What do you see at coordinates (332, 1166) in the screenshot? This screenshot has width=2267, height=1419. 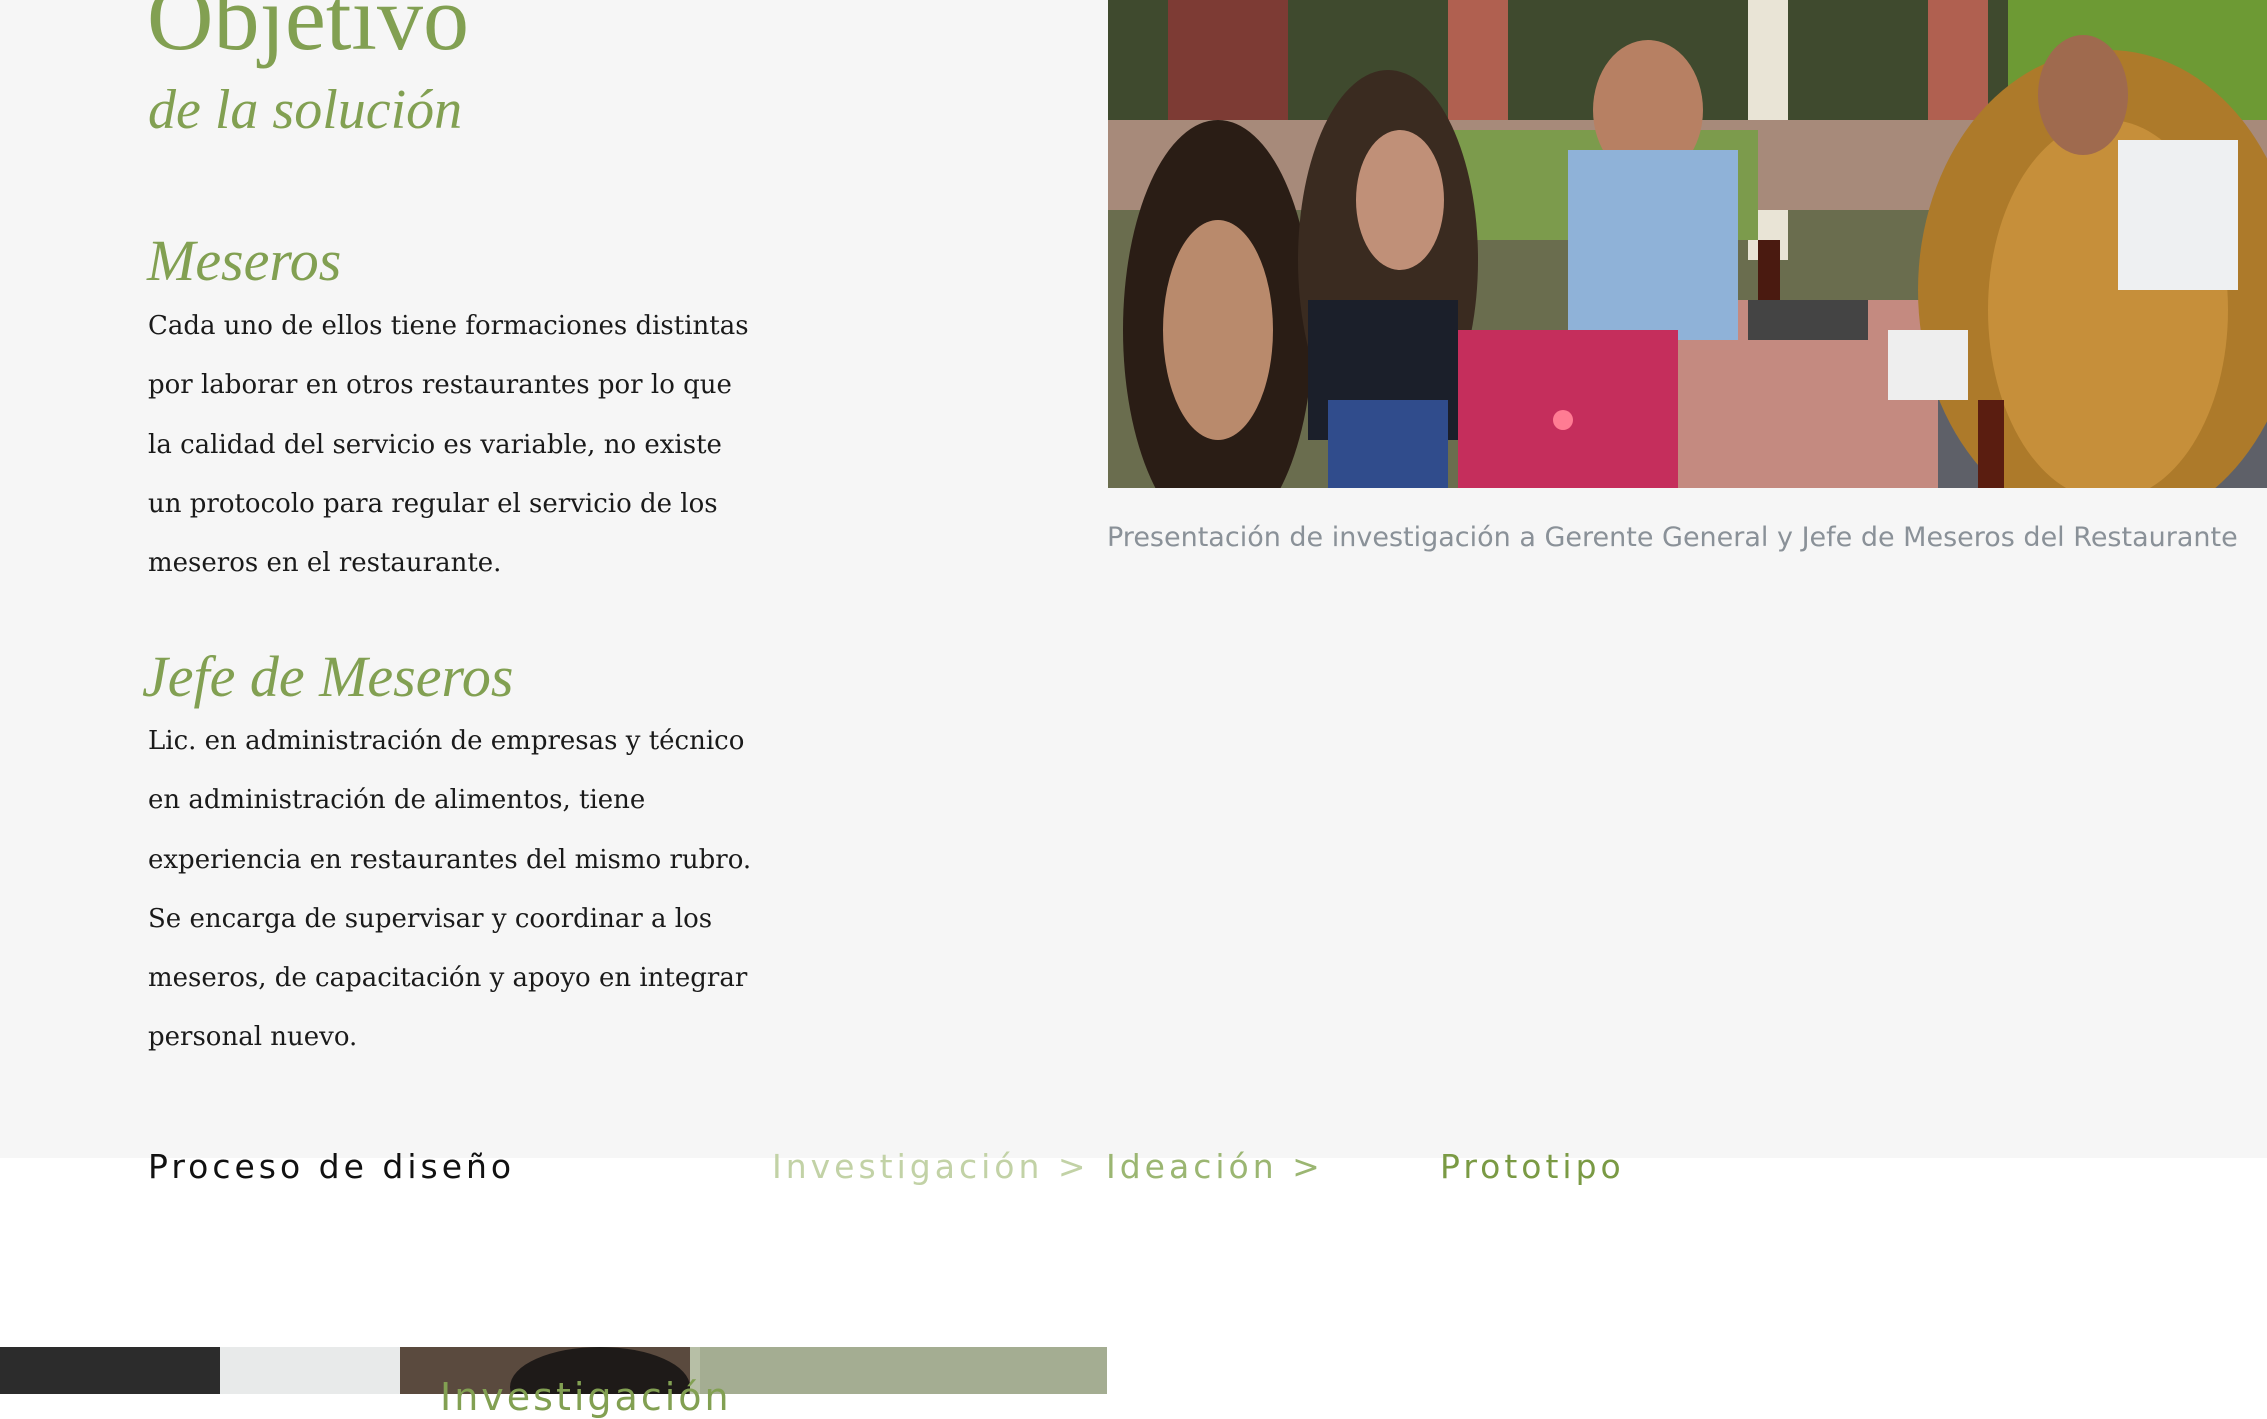 I see `design-process-title: Proceso de diseño` at bounding box center [332, 1166].